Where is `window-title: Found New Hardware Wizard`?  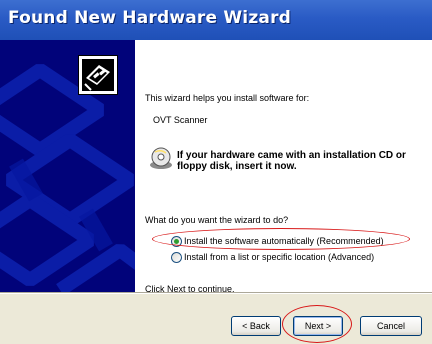
window-title: Found New Hardware Wizard is located at coordinates (150, 18).